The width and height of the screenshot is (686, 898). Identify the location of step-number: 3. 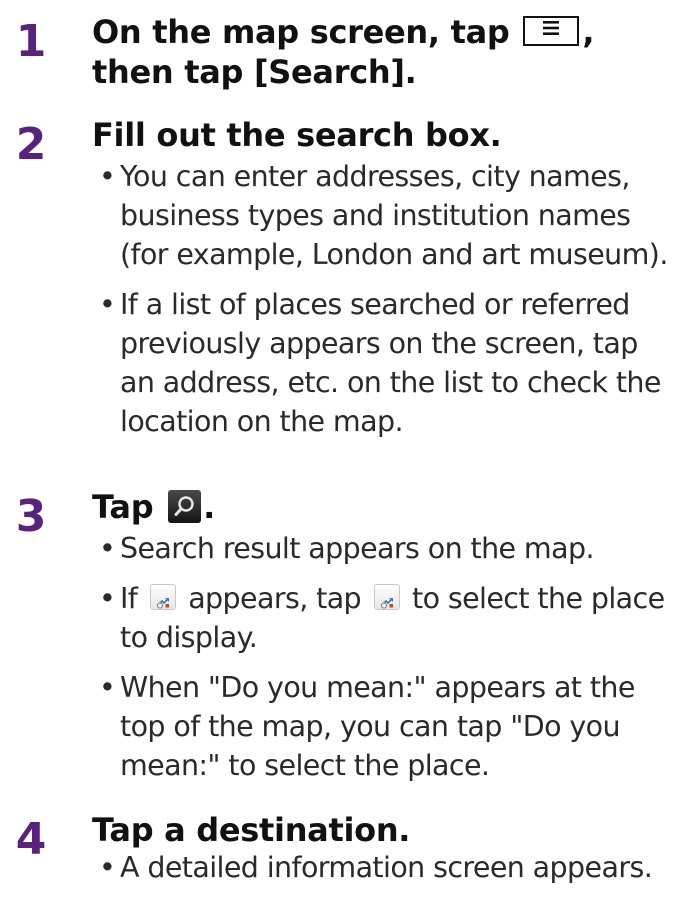
(31, 516).